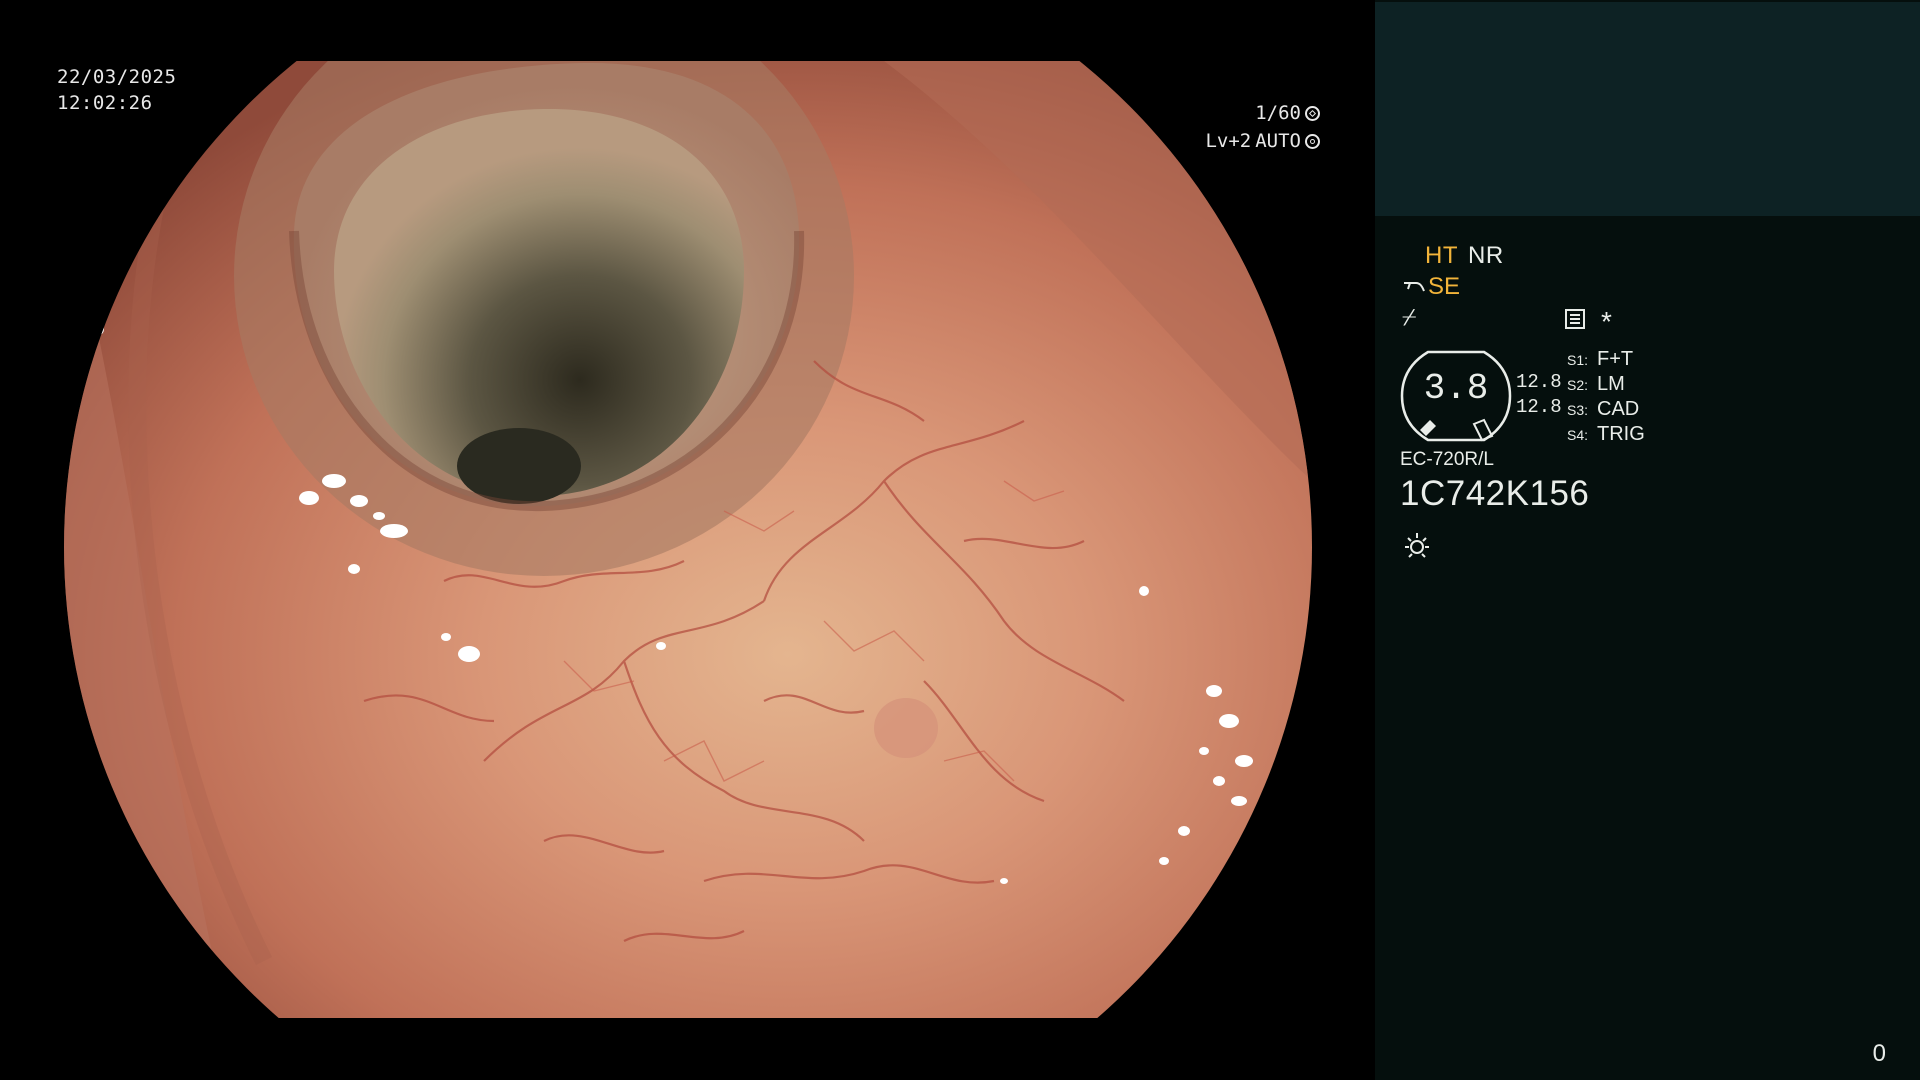 The height and width of the screenshot is (1080, 1920). I want to click on gauge-readouts: 12.8 12.8, so click(1539, 395).